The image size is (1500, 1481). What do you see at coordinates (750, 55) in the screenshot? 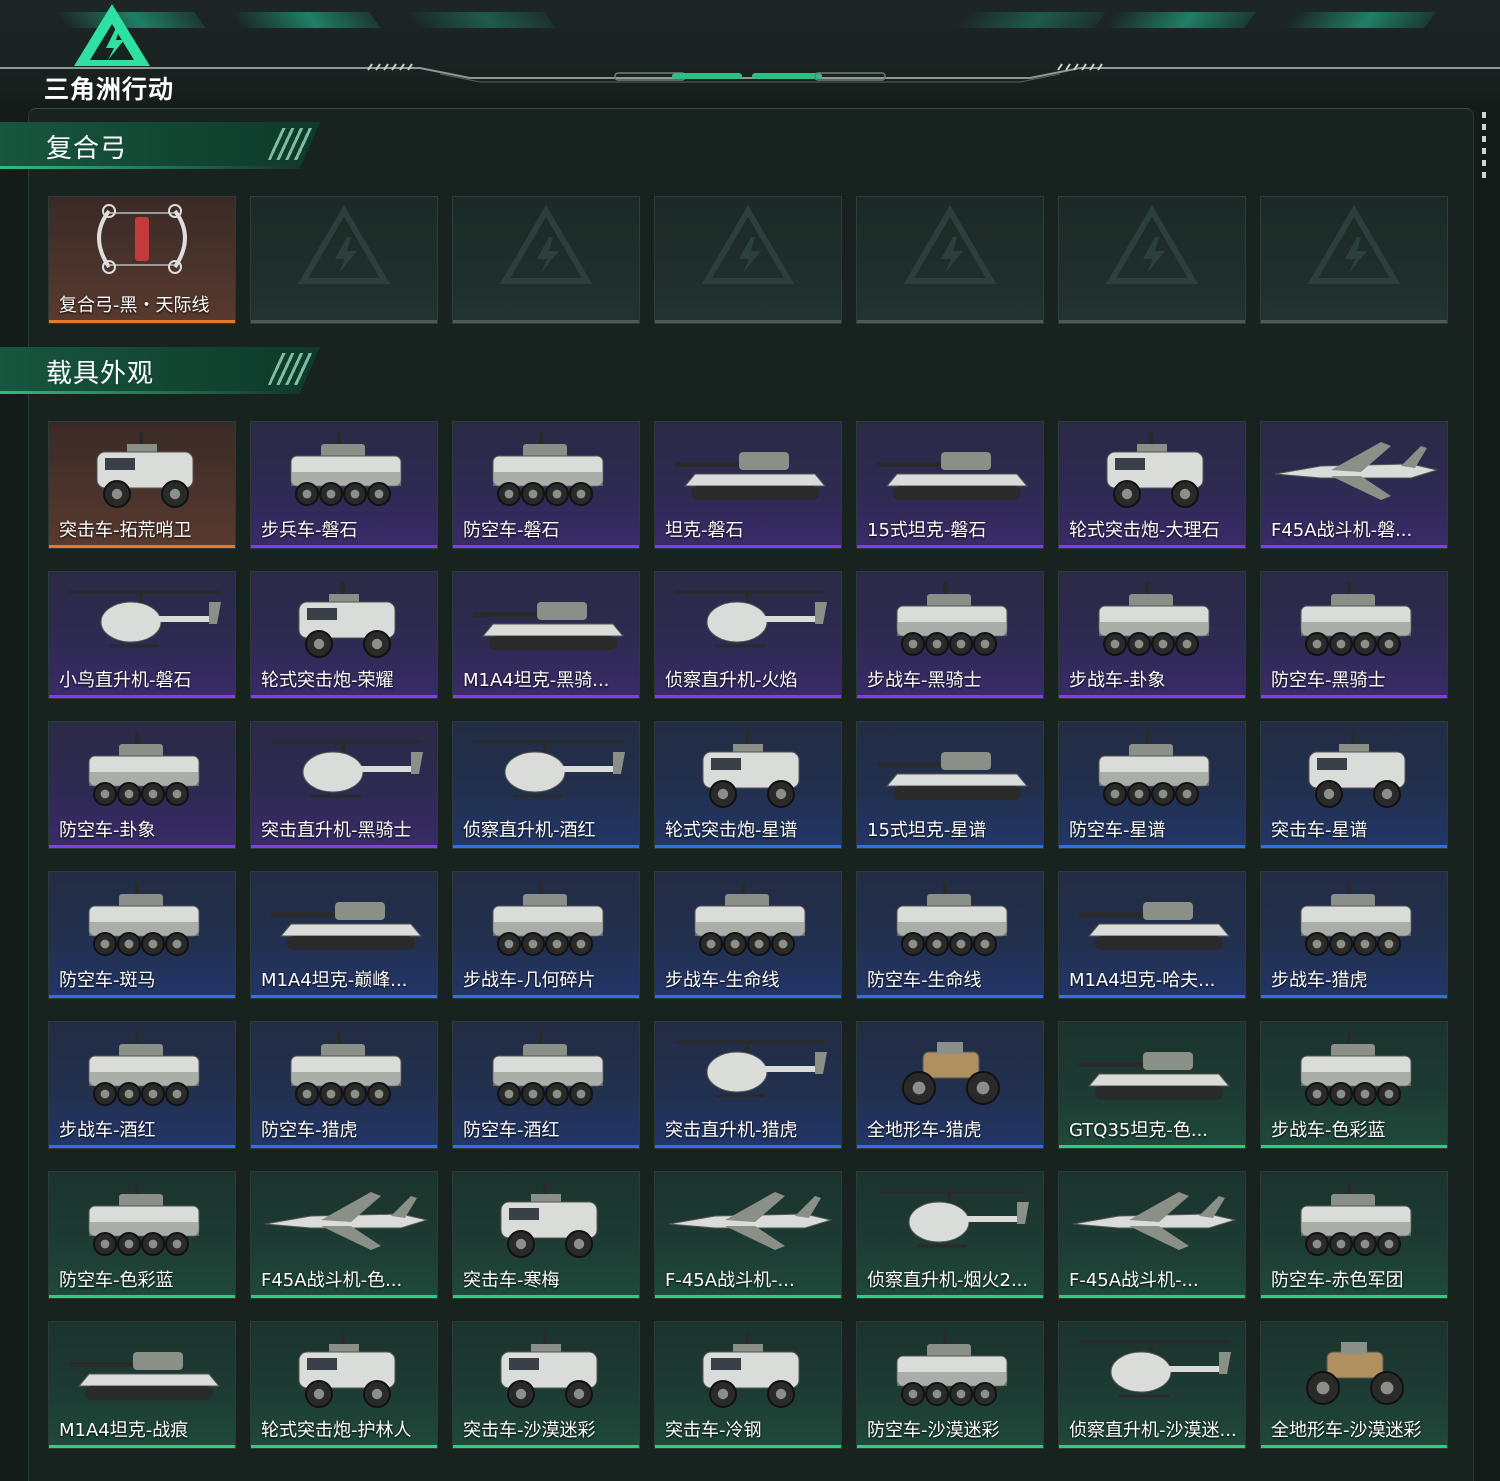
I see `top-banner: 三角洲行动` at bounding box center [750, 55].